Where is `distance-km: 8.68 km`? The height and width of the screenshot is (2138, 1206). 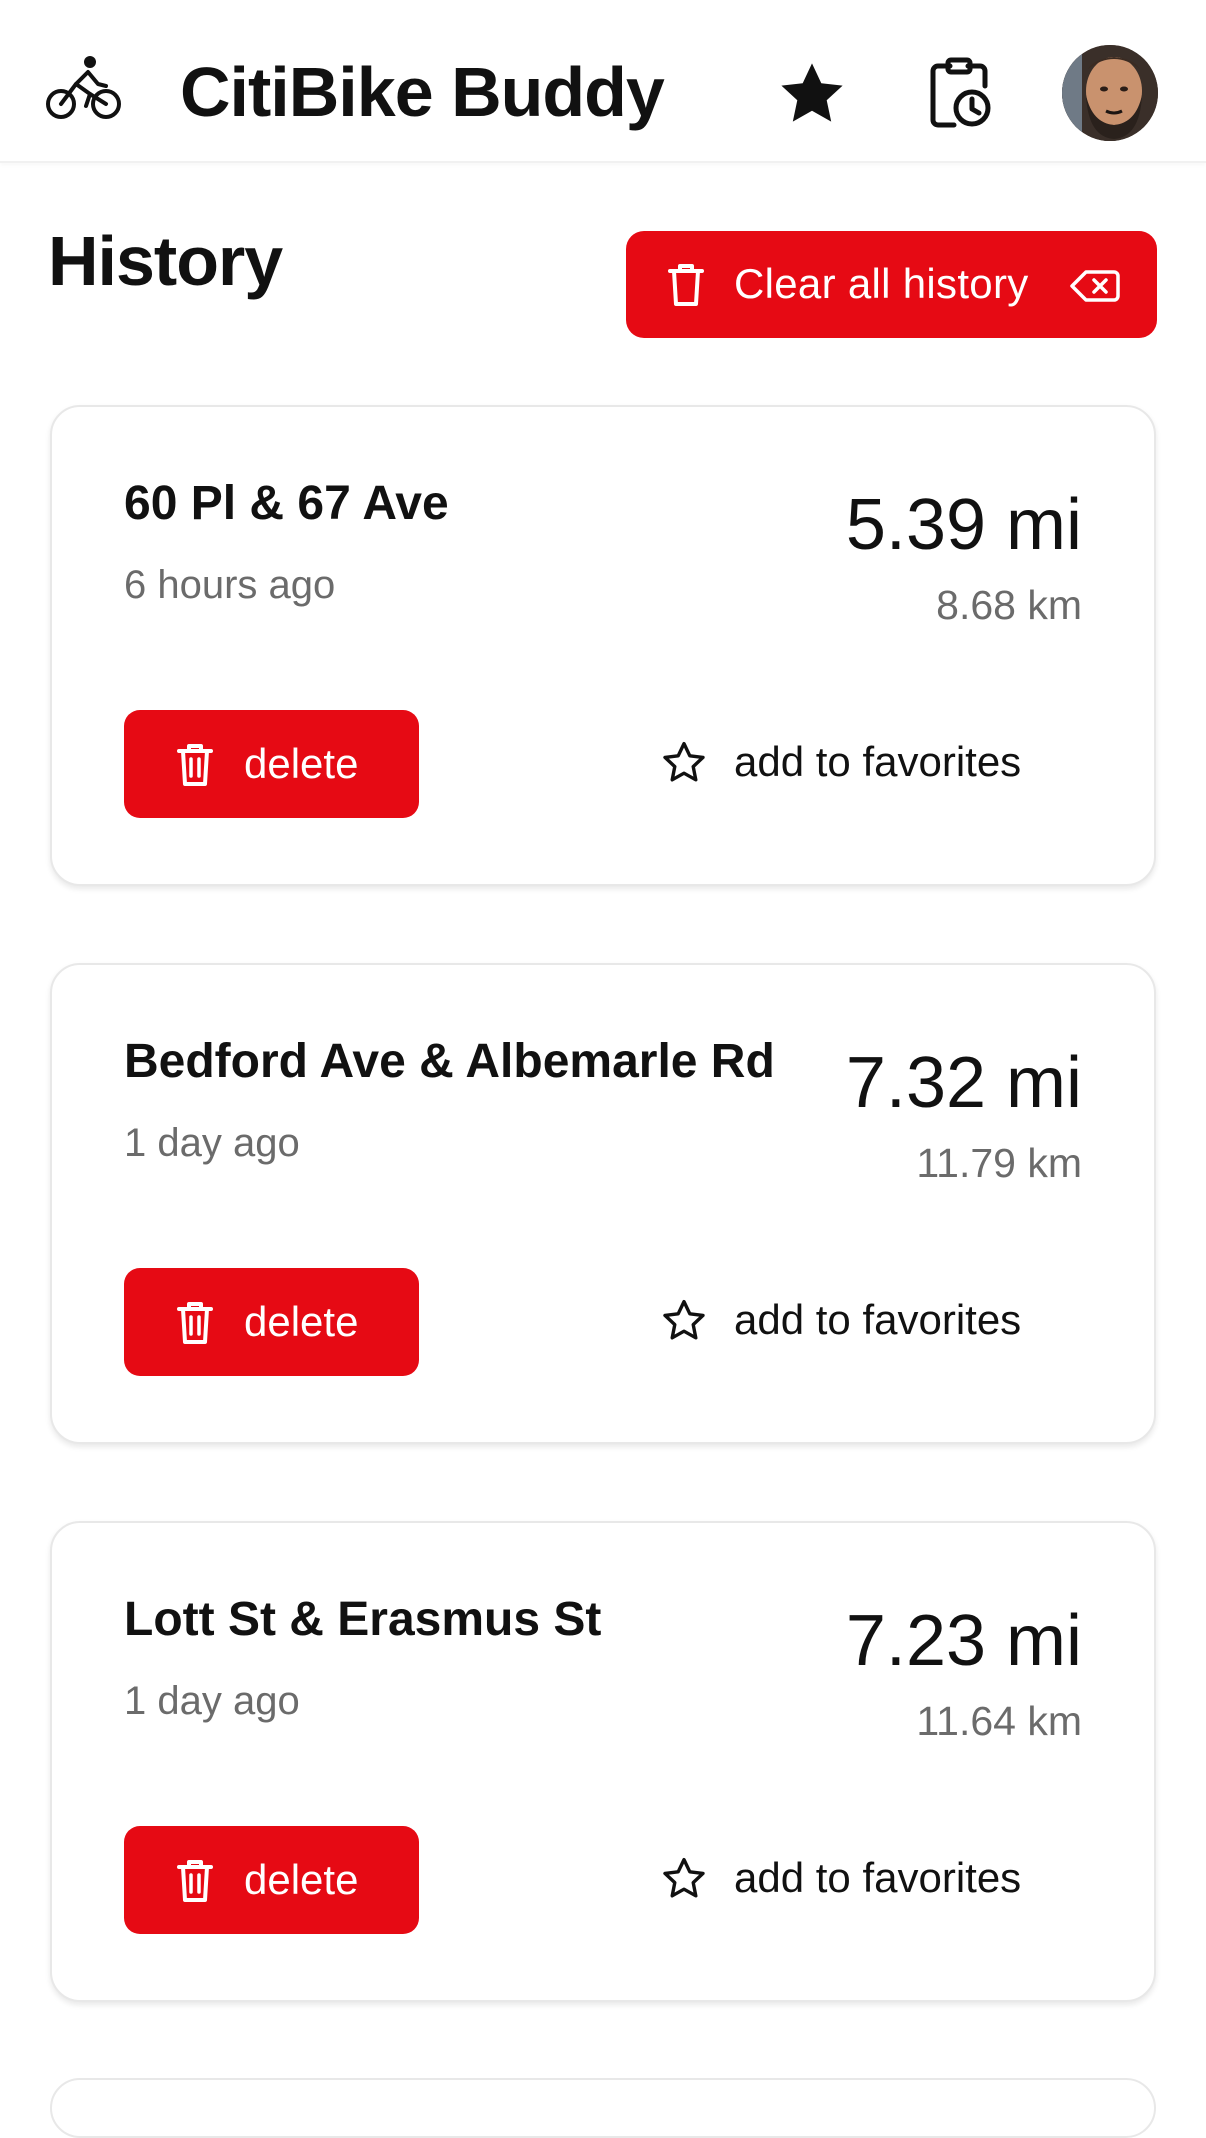 distance-km: 8.68 km is located at coordinates (1009, 605).